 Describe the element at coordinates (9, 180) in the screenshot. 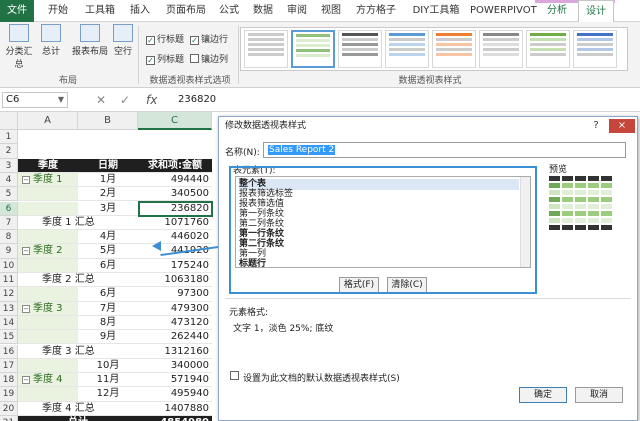

I see `row-header: 4` at that location.